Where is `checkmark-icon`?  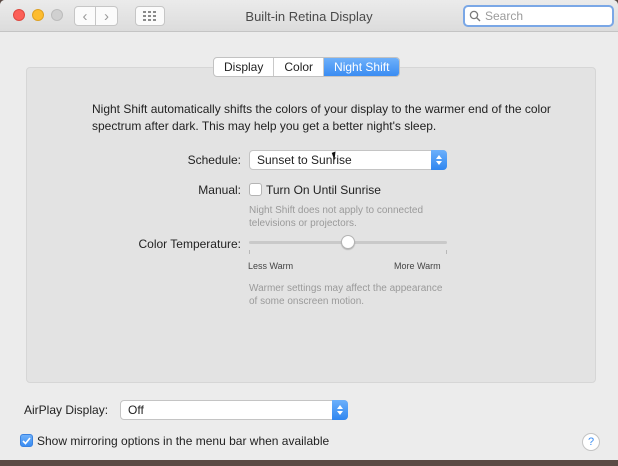 checkmark-icon is located at coordinates (26, 440).